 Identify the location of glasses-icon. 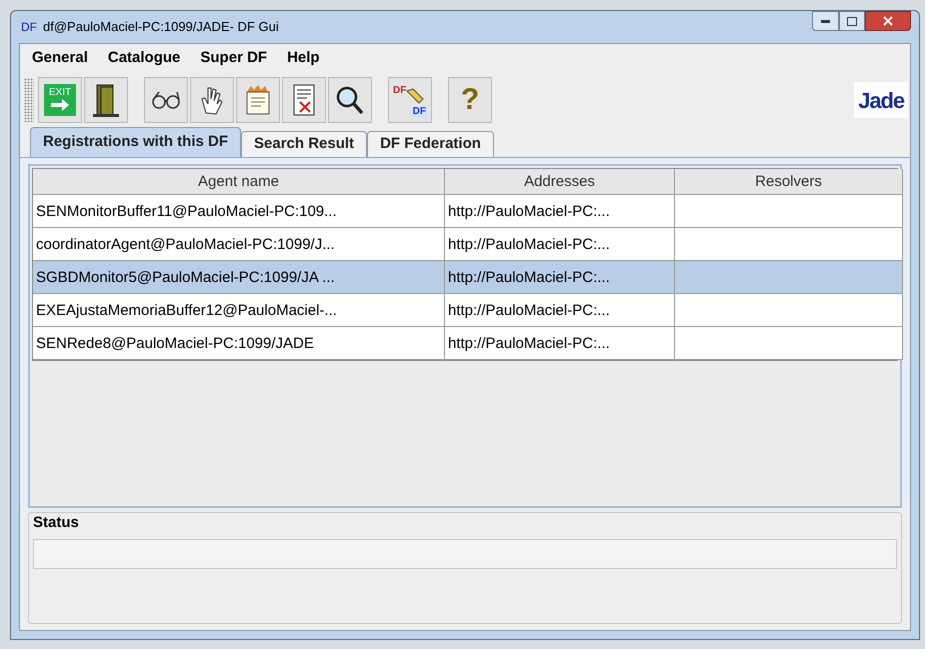
(166, 100).